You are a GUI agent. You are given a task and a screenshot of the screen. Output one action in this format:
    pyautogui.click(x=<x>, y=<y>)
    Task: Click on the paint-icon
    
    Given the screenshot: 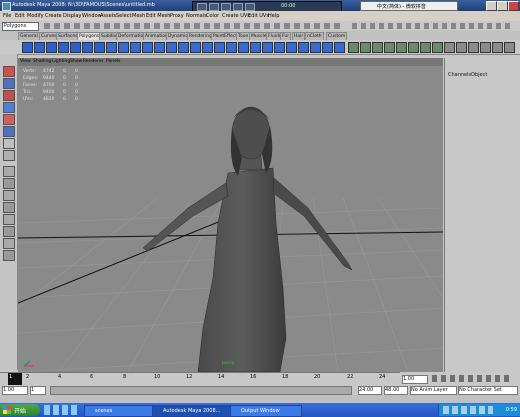 What is the action you would take?
    pyautogui.click(x=437, y=47)
    